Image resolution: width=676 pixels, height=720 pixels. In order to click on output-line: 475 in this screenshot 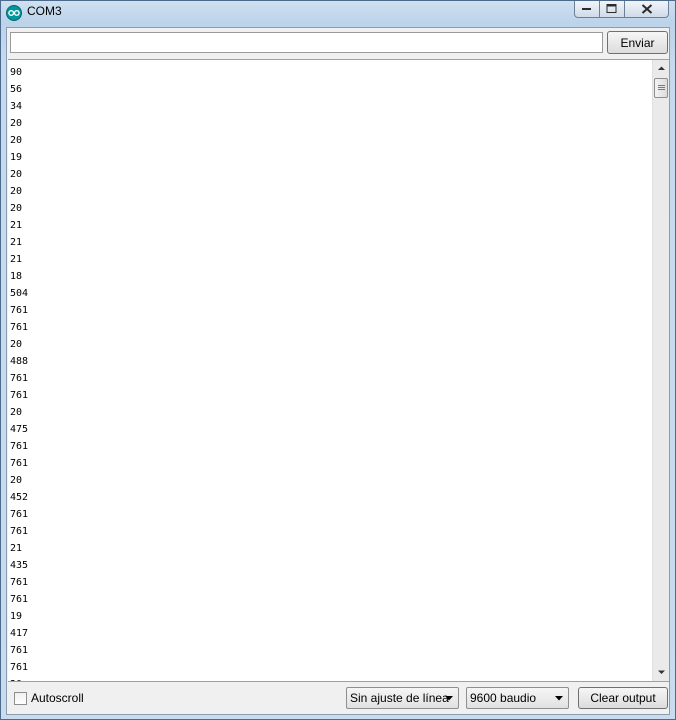, I will do `click(19, 429)`.